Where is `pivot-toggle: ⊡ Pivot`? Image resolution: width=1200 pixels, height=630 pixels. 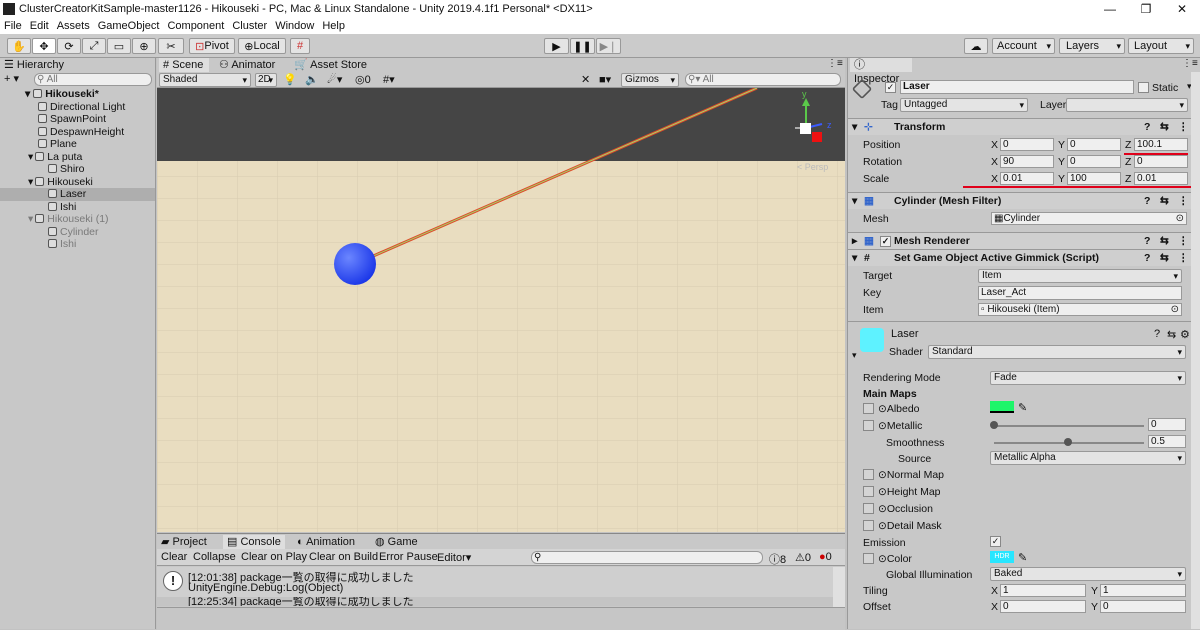 pivot-toggle: ⊡ Pivot is located at coordinates (212, 46).